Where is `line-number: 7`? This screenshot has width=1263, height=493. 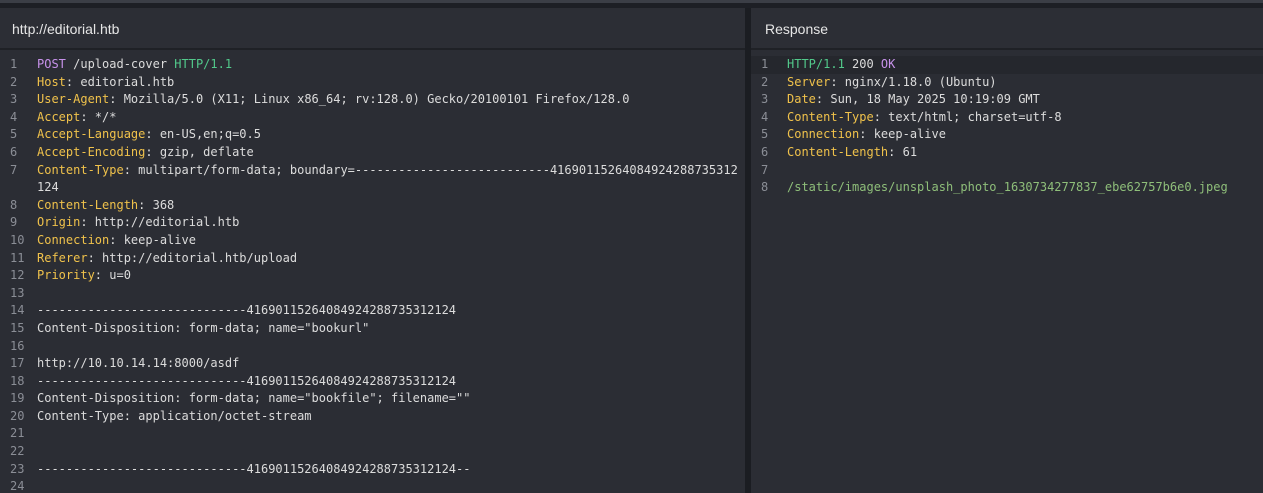 line-number: 7 is located at coordinates (765, 169).